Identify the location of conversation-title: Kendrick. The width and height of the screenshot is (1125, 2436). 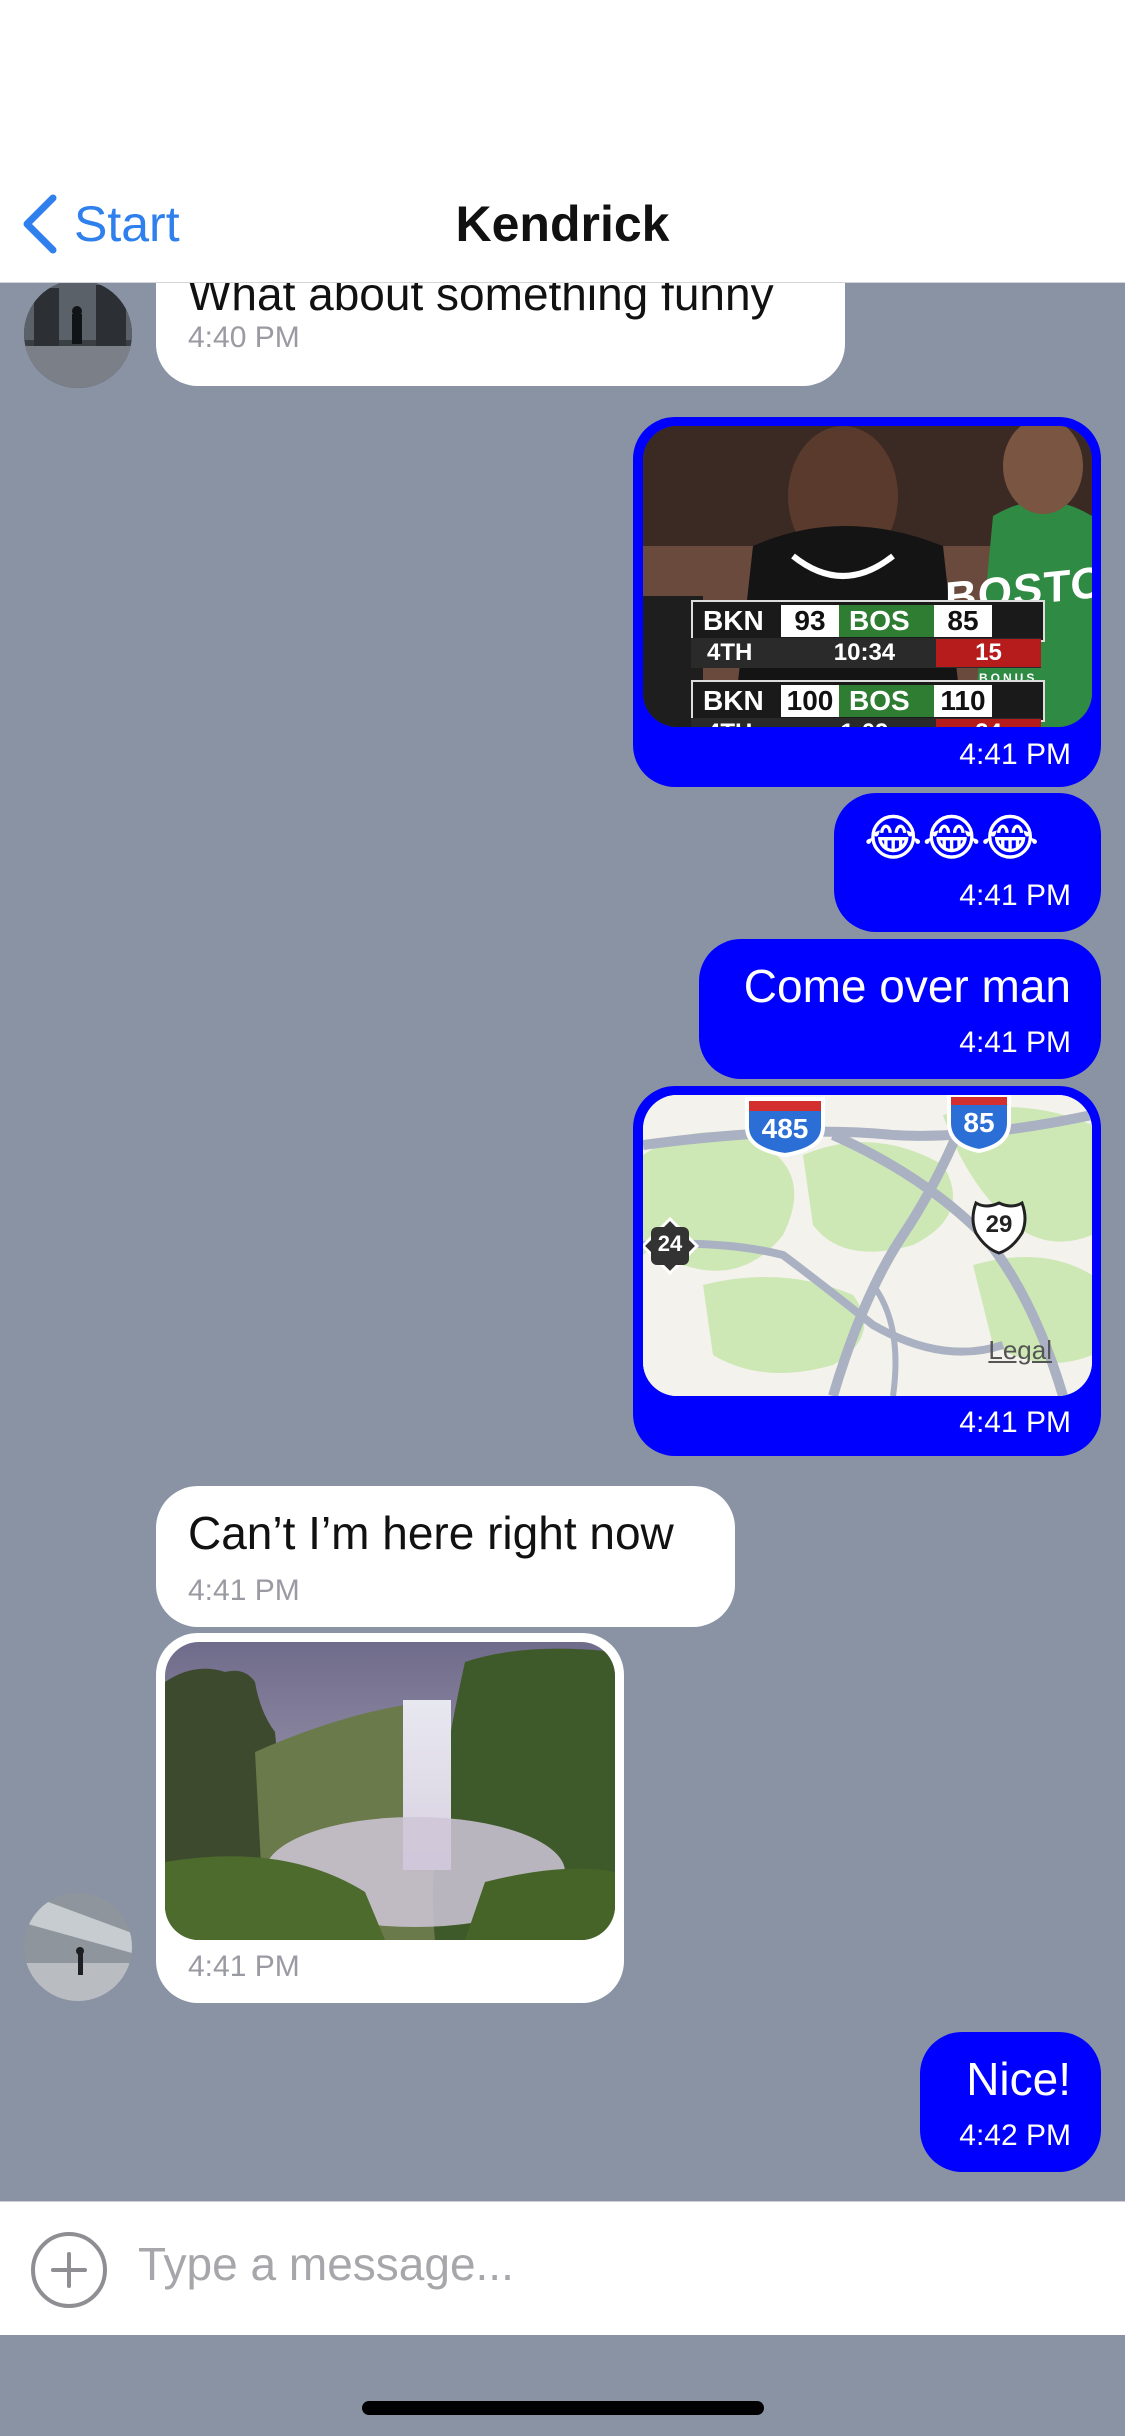
(562, 224).